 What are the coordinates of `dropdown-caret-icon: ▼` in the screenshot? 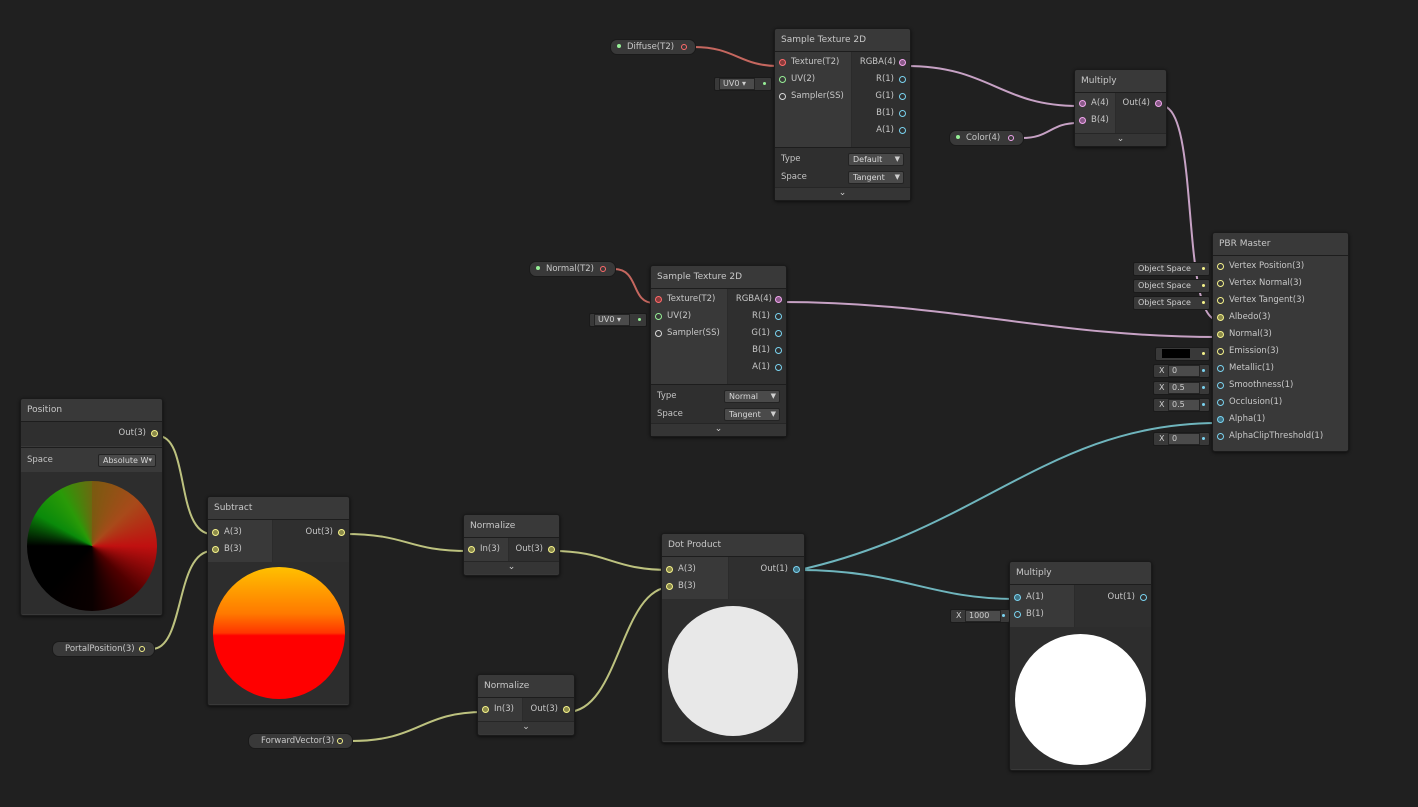 It's located at (897, 177).